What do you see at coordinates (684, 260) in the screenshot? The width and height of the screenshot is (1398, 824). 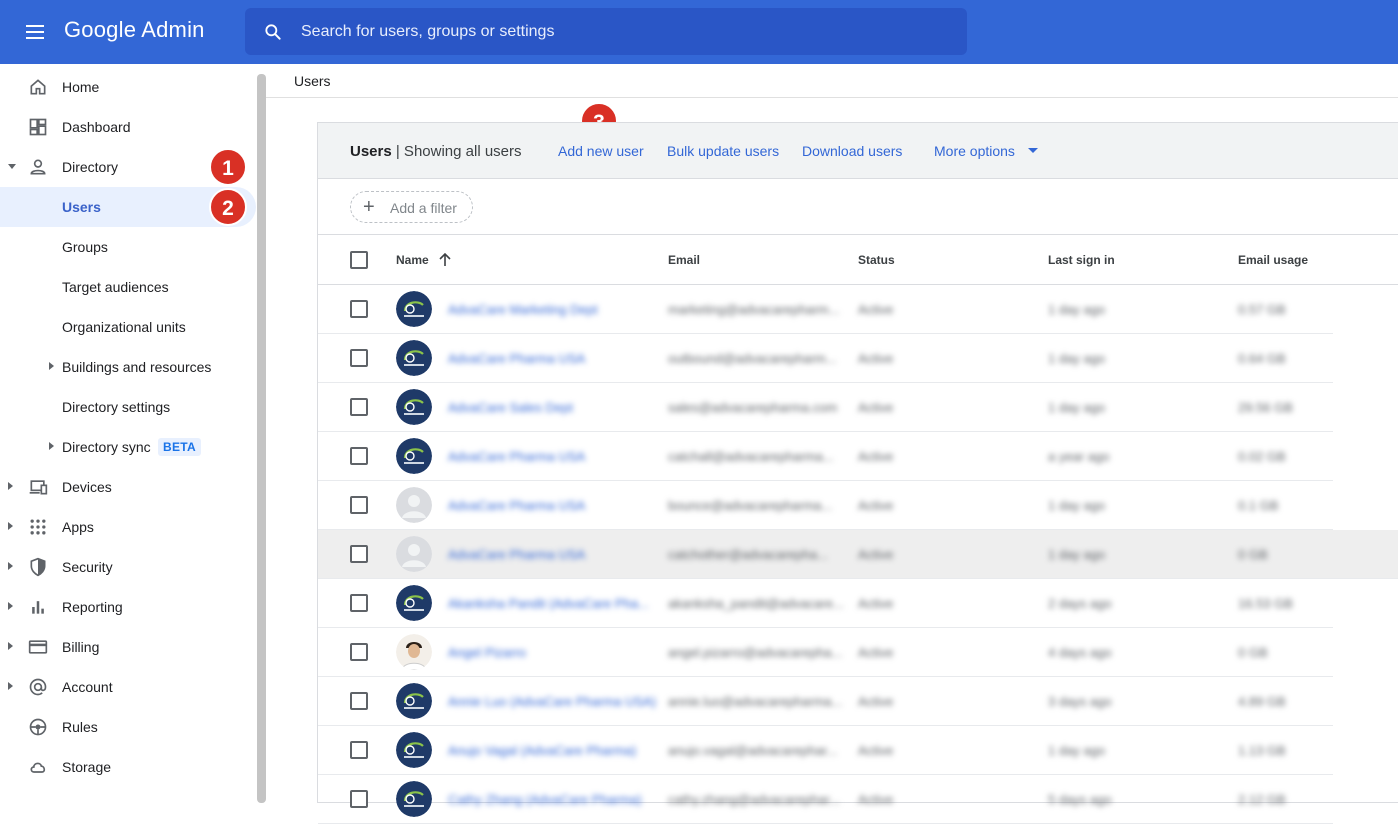 I see `column-email: Email` at bounding box center [684, 260].